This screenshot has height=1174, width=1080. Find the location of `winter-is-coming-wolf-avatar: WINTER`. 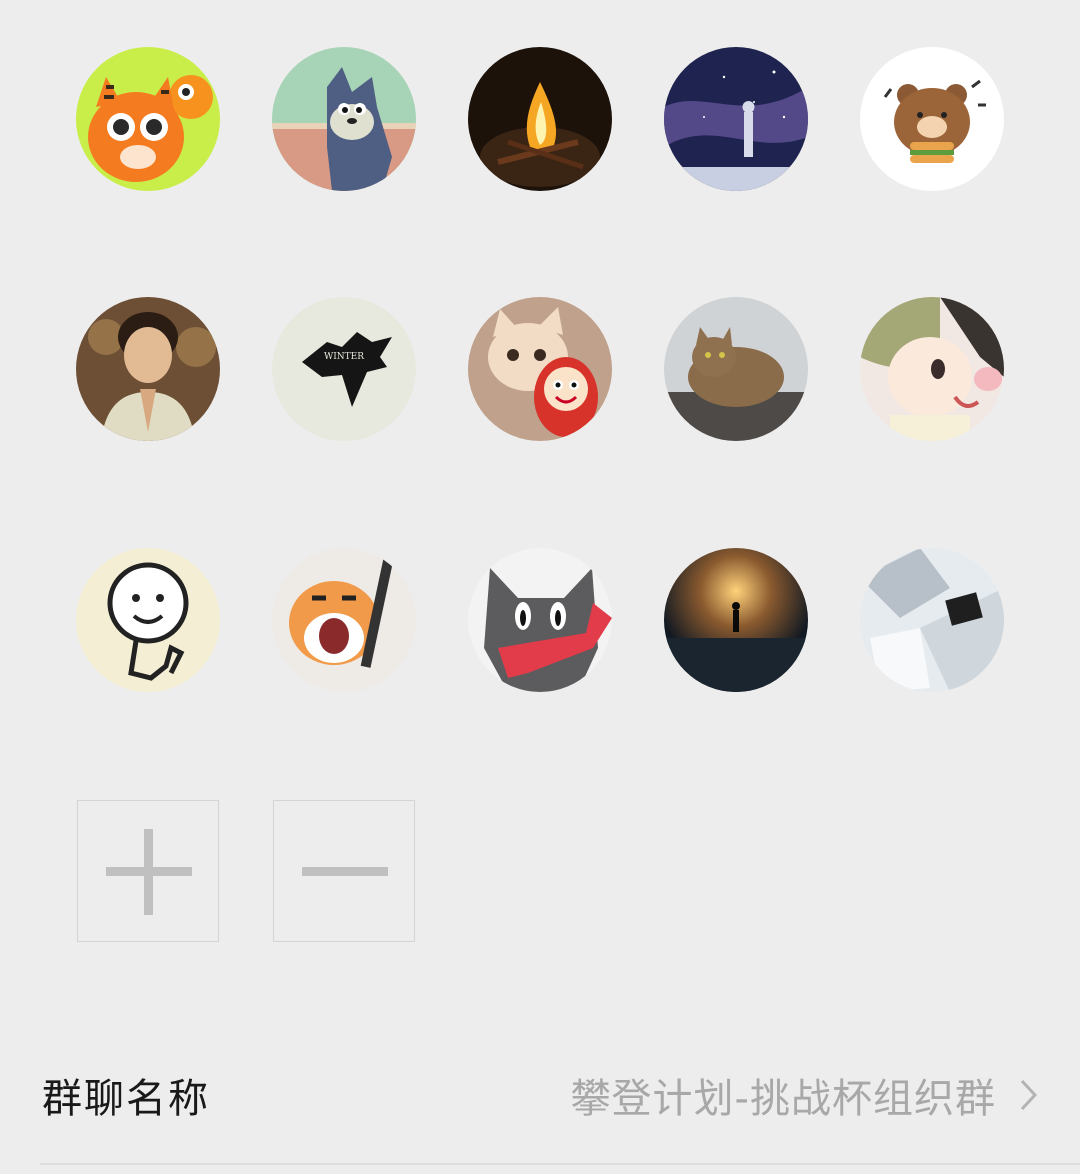

winter-is-coming-wolf-avatar: WINTER is located at coordinates (344, 369).